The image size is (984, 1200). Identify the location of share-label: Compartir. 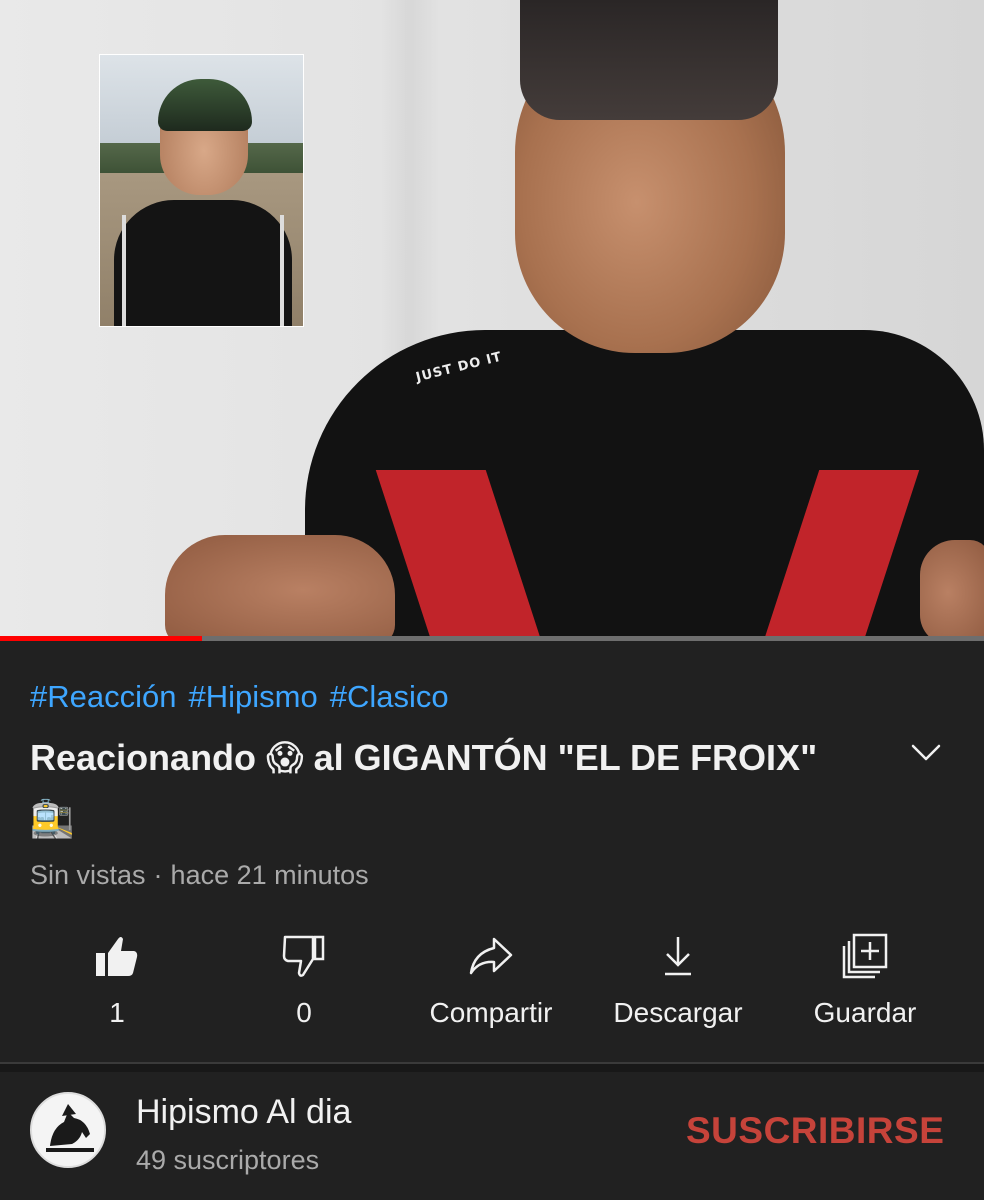
(491, 1012).